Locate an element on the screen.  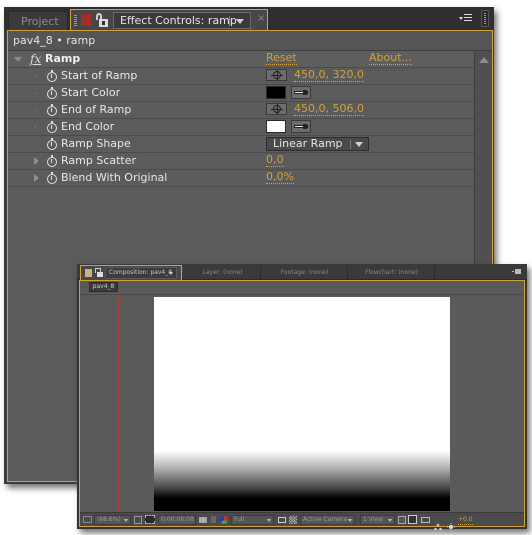
property-row-blend-with-original: Blend With Original 0,0% is located at coordinates (241, 178).